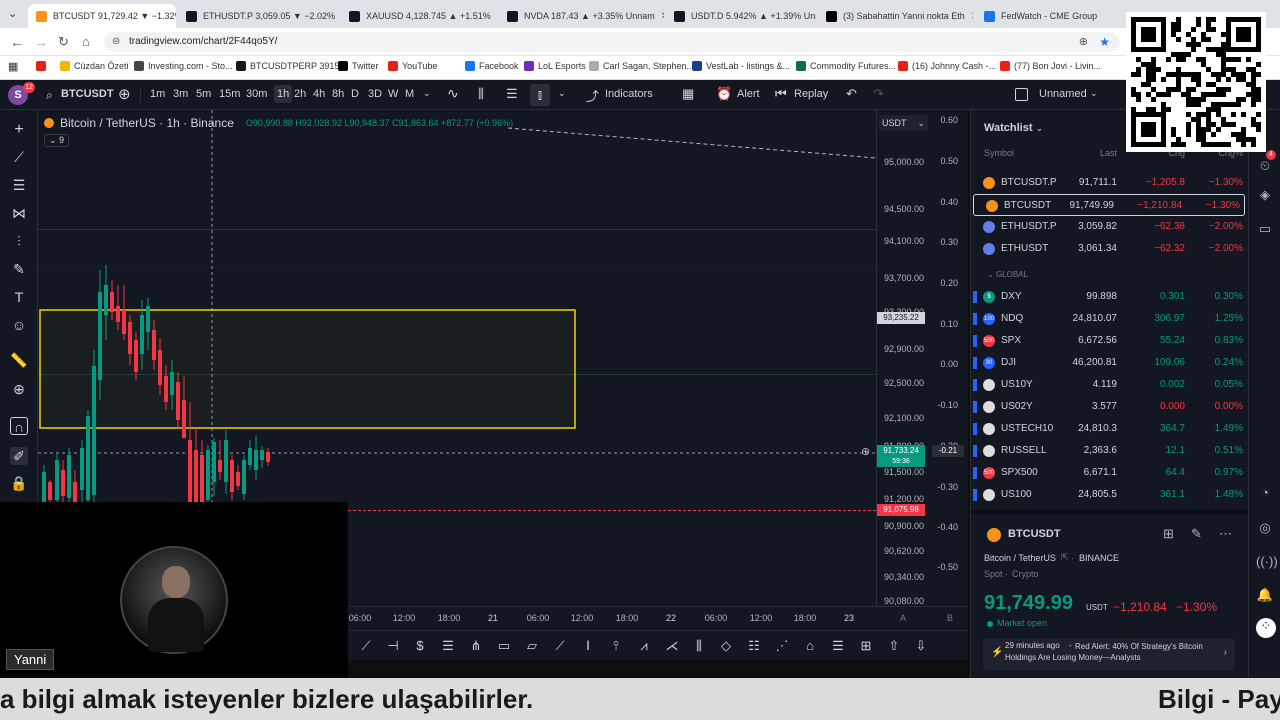 Image resolution: width=1280 pixels, height=720 pixels. I want to click on gann-icon: ⩘, so click(644, 646).